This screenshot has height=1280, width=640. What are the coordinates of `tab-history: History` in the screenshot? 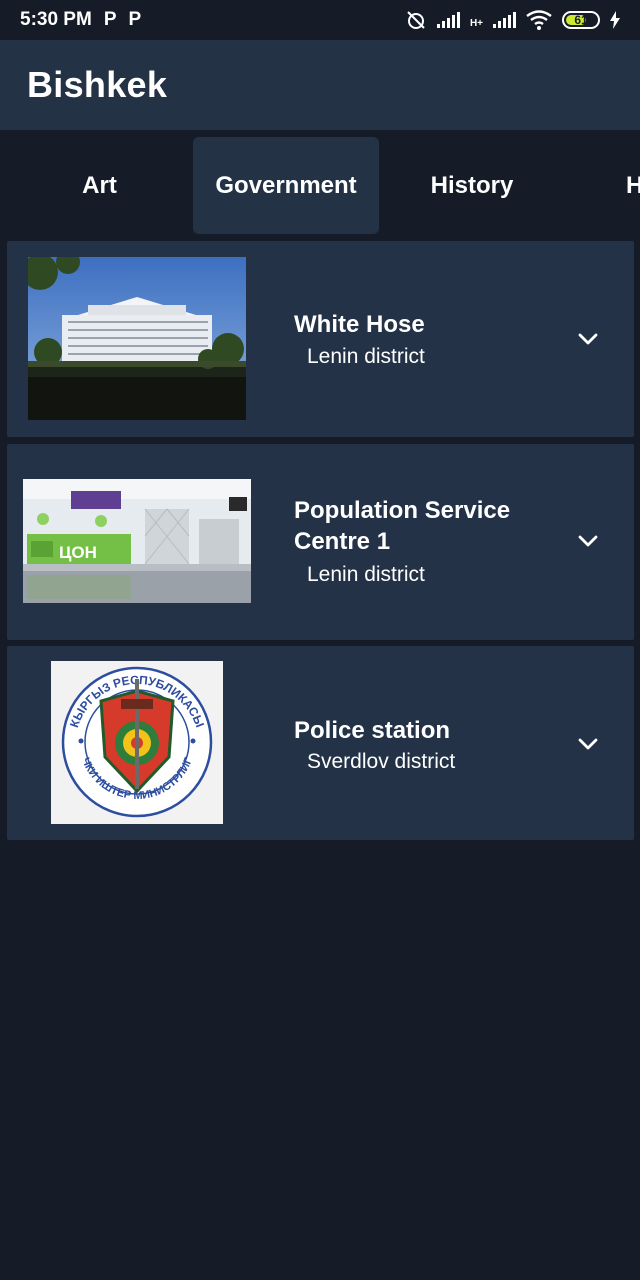 It's located at (472, 185).